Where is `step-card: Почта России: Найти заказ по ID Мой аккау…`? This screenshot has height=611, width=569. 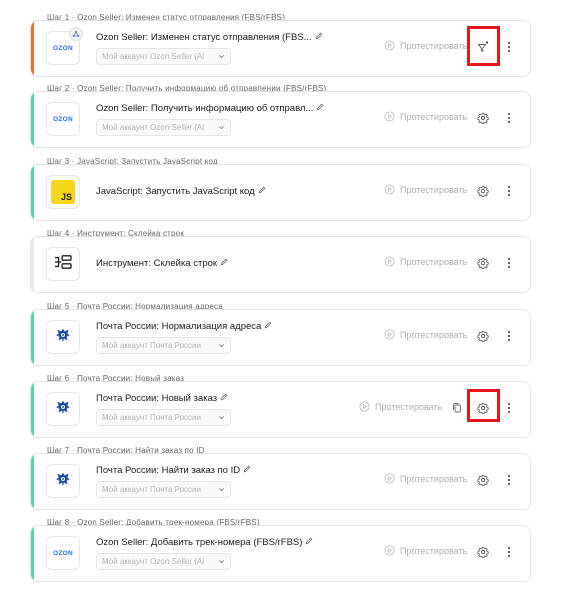
step-card: Почта России: Найти заказ по ID Мой аккау… is located at coordinates (280, 481).